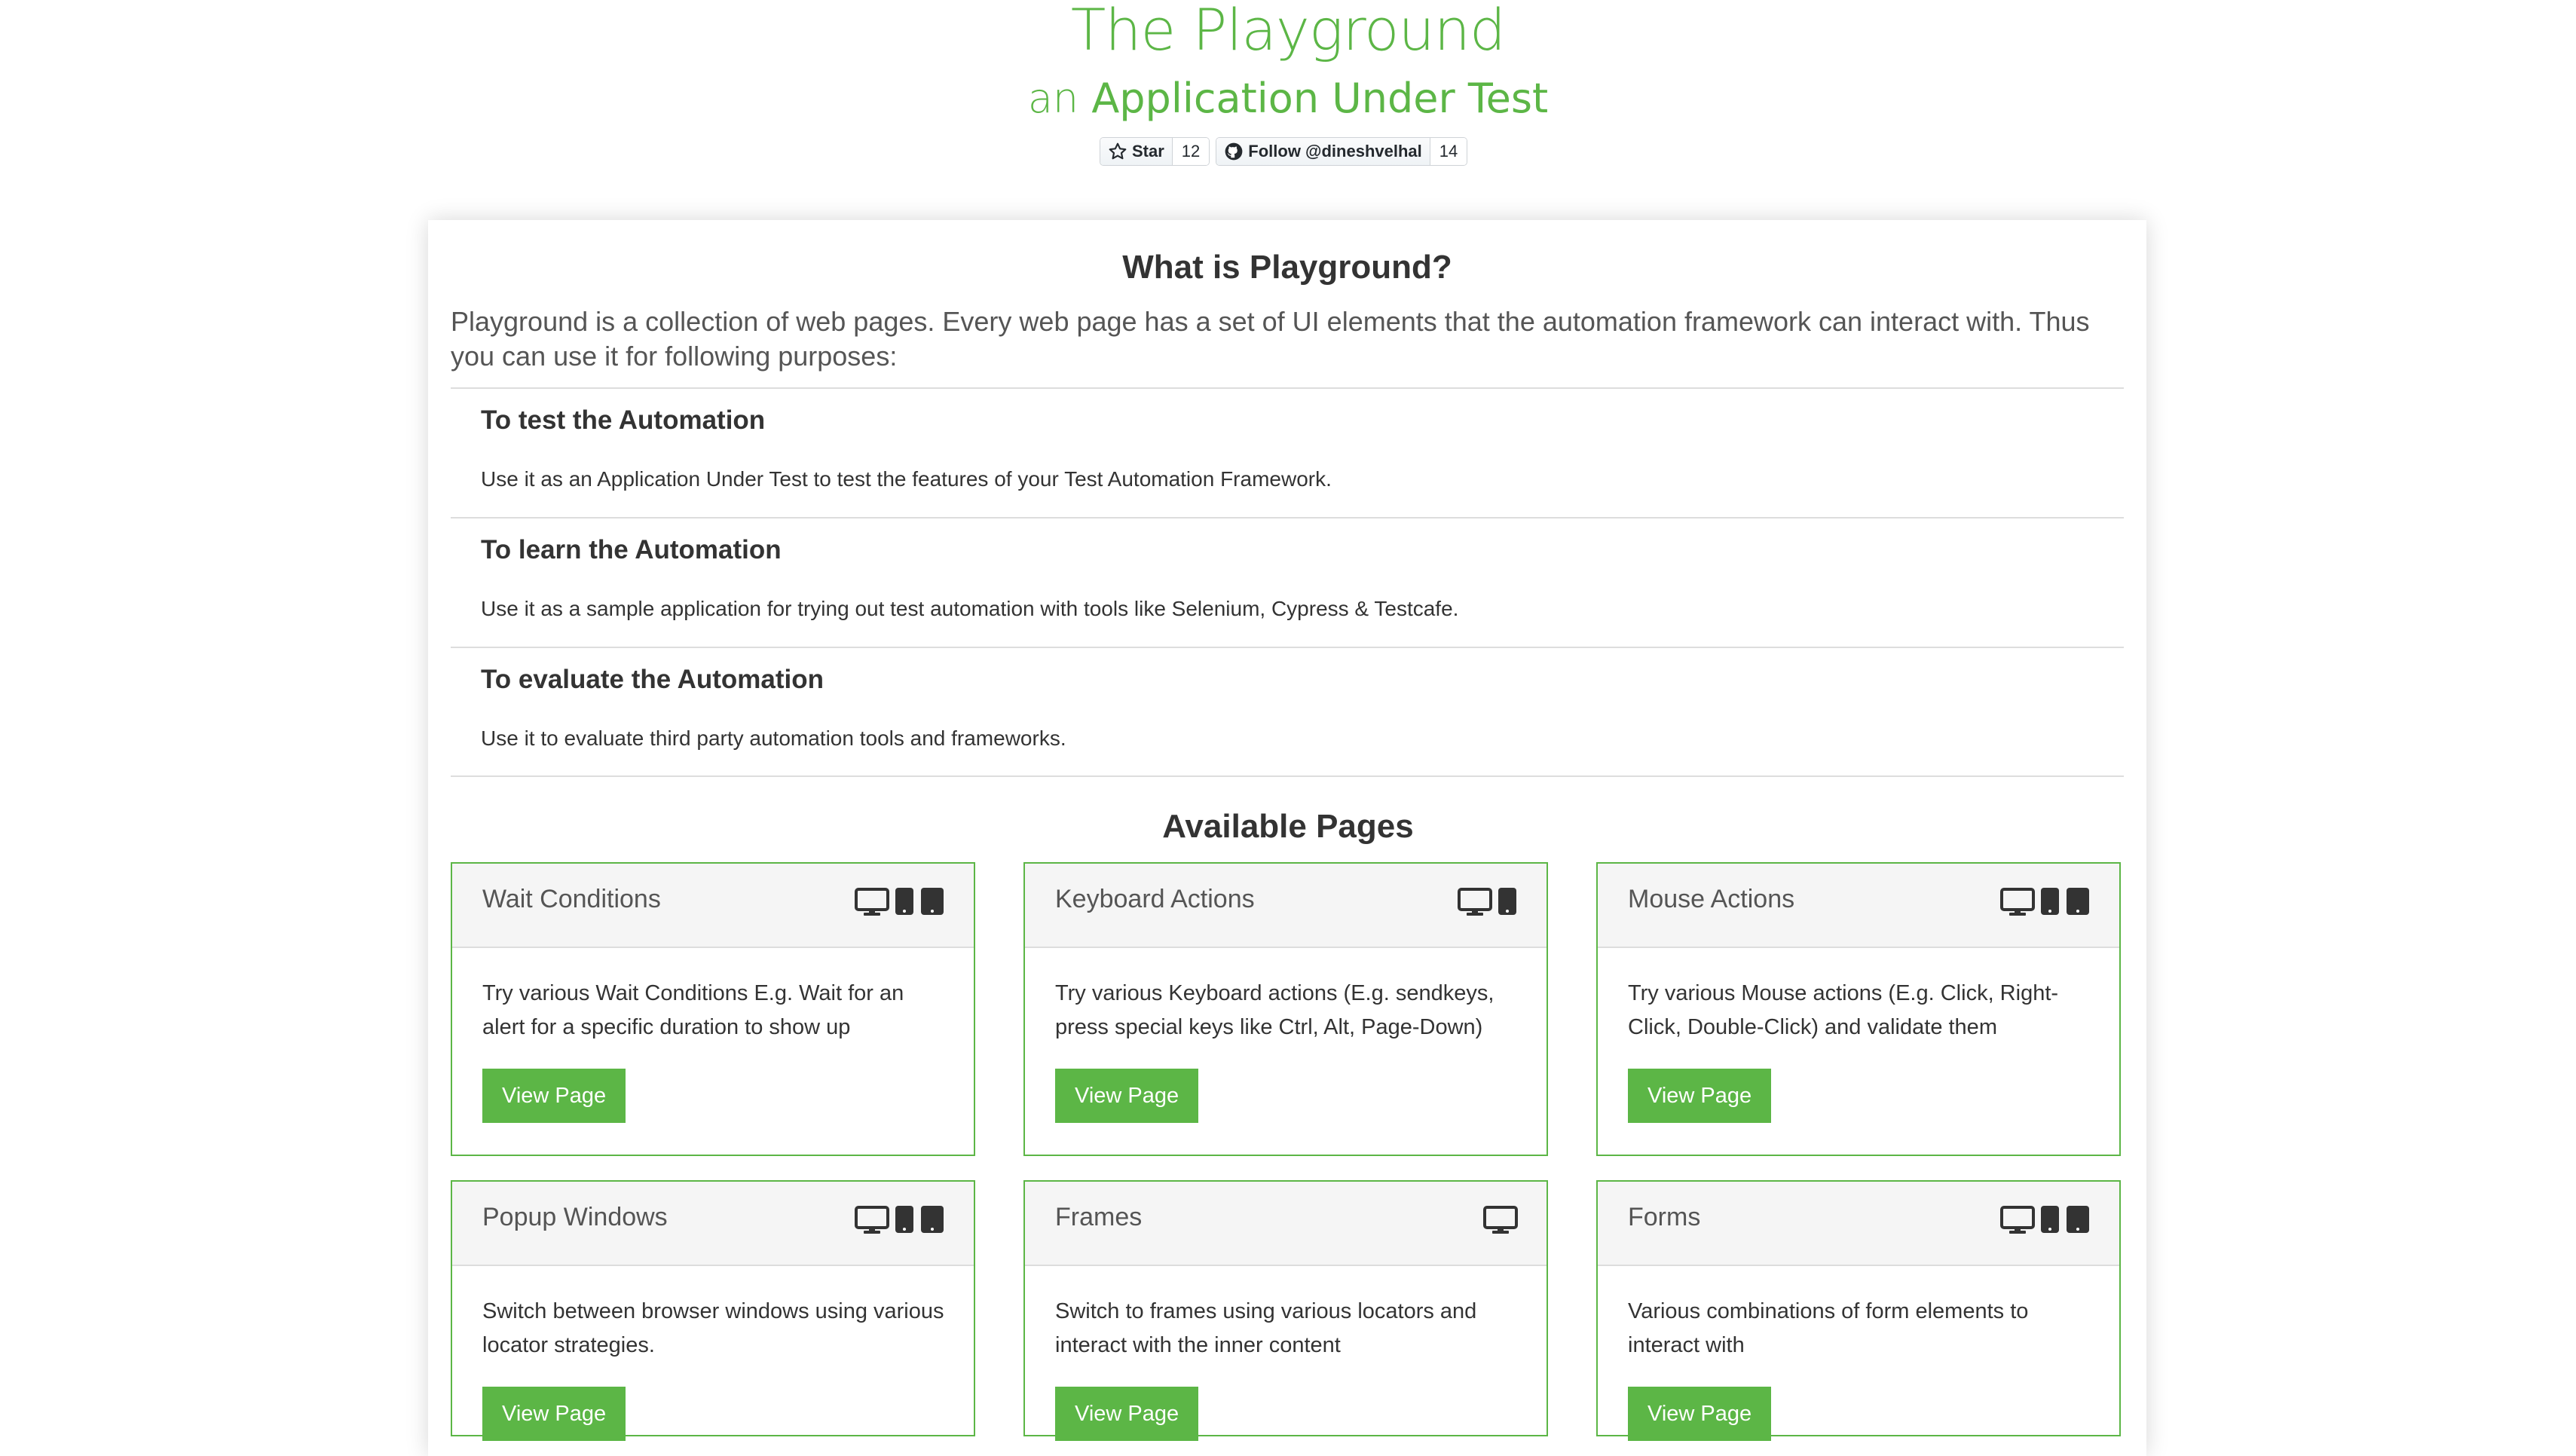  What do you see at coordinates (1320, 98) in the screenshot?
I see `subtitle-main: Application Under Test` at bounding box center [1320, 98].